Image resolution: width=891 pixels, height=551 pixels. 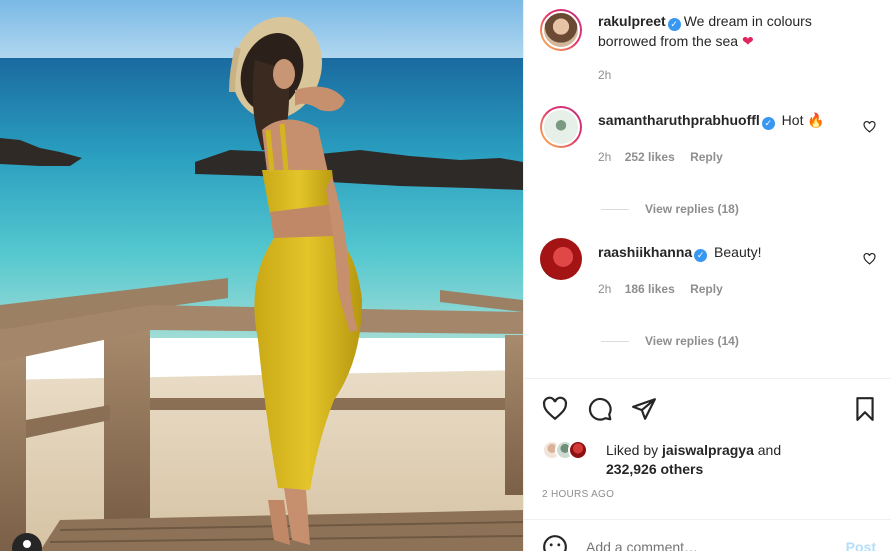 I want to click on comment-meta: 2h 252 likes Reply, so click(x=660, y=157).